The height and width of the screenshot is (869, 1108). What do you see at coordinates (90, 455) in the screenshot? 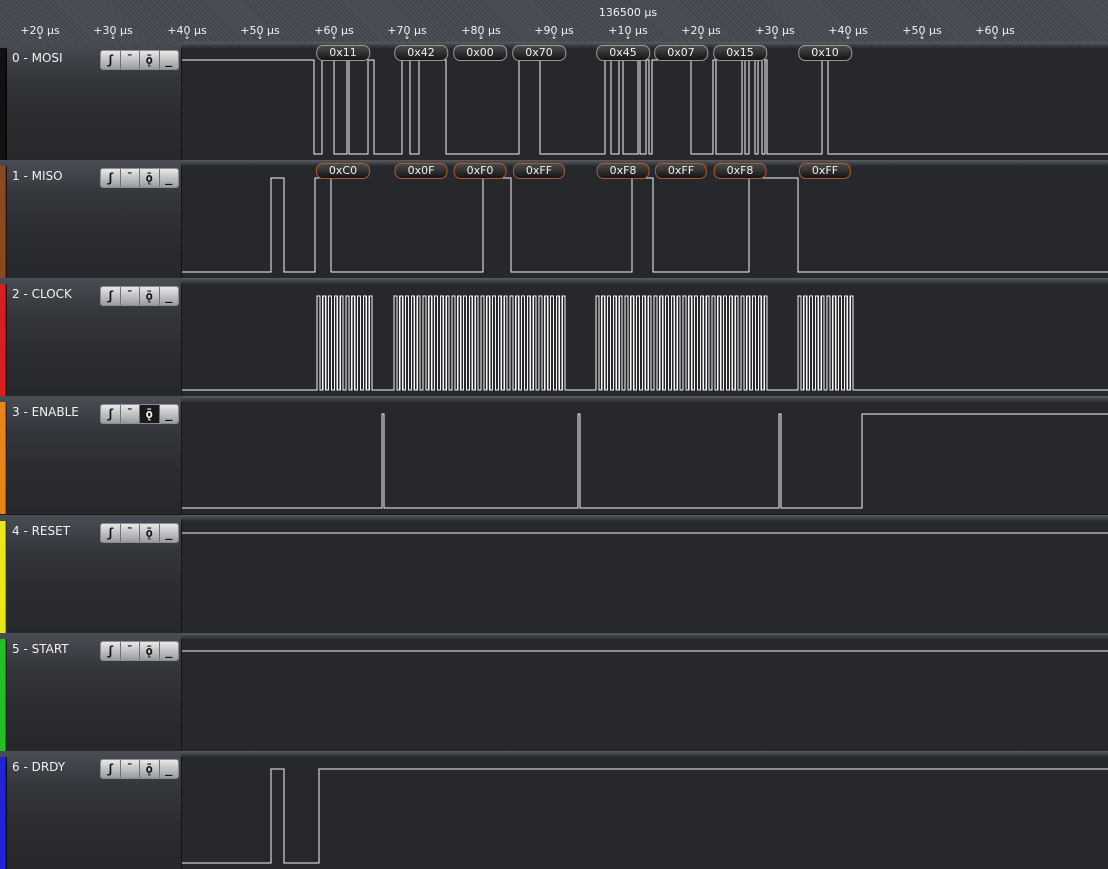
I see `channel-header: 3 - ENABLE ʃ ¯ ǭ _` at bounding box center [90, 455].